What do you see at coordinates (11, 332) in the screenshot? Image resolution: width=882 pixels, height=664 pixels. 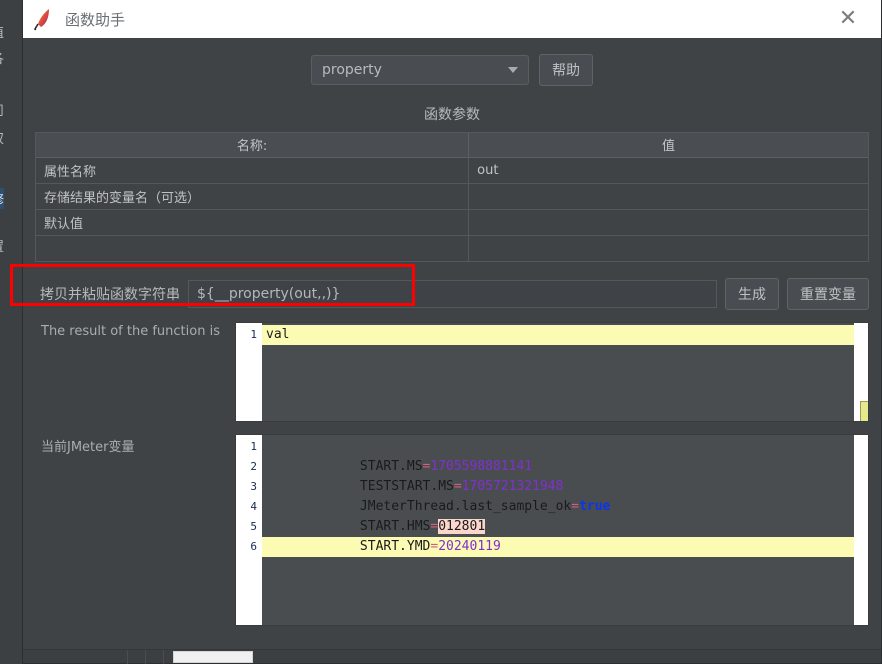 I see `background-window-left-strip: 值 各 司 双 修 置` at bounding box center [11, 332].